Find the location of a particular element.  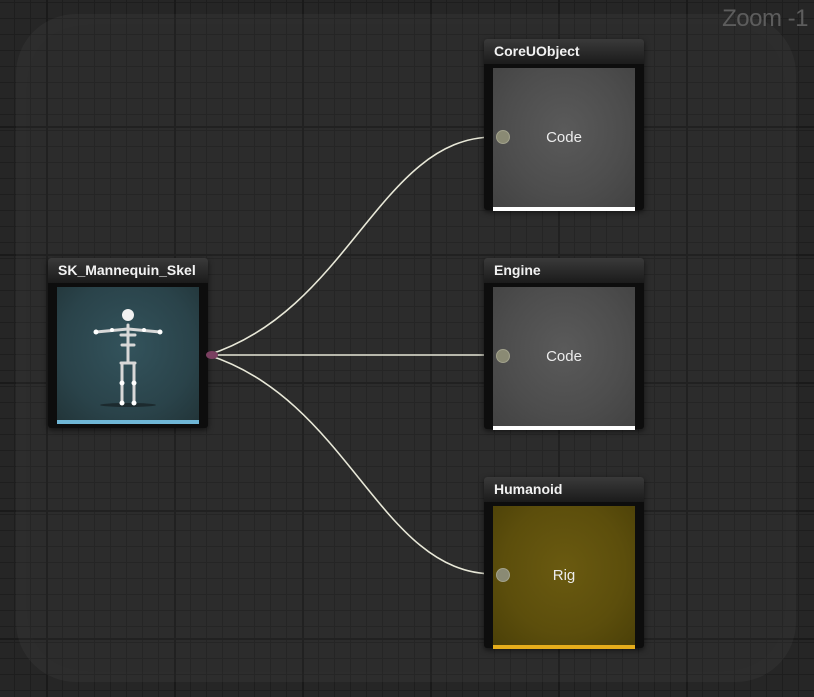

node-engine: Engine Code is located at coordinates (564, 344).